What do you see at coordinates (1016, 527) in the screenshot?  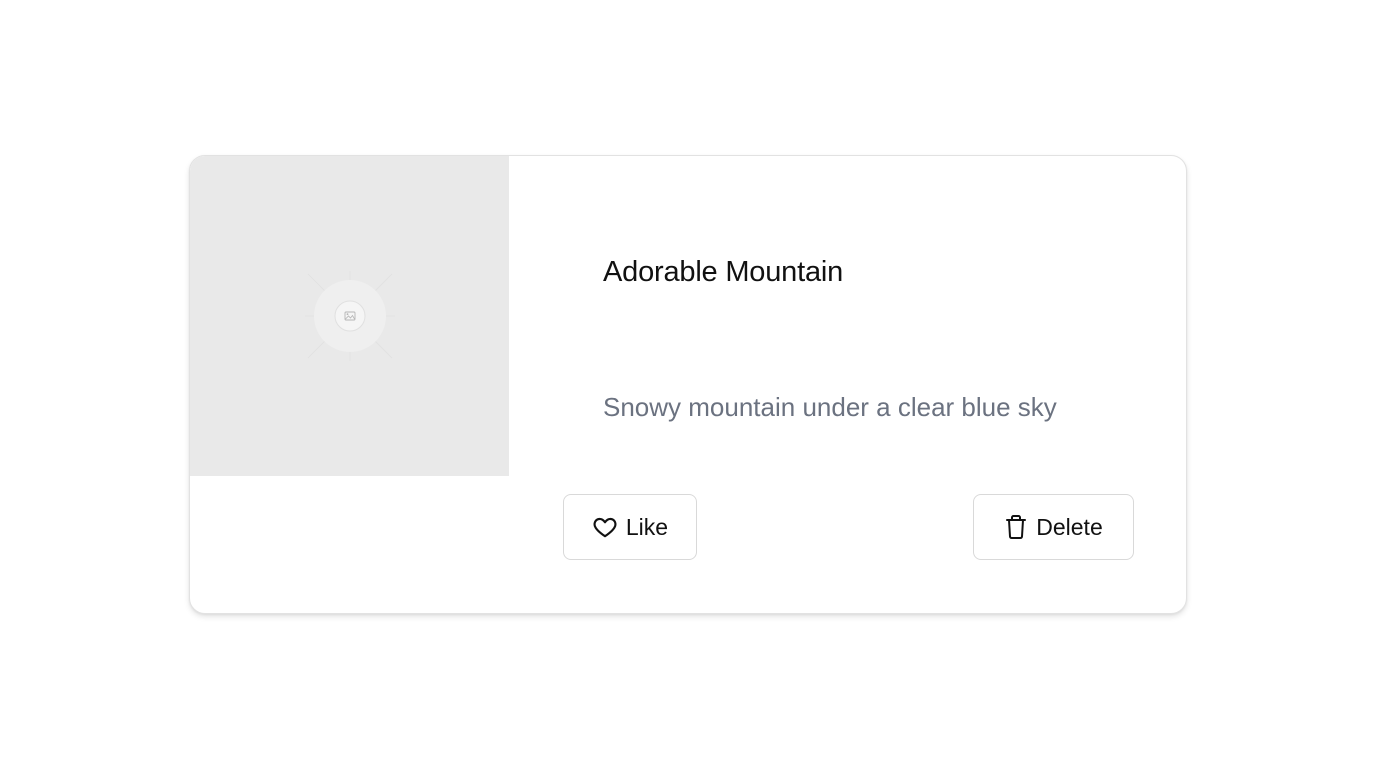 I see `trash-icon` at bounding box center [1016, 527].